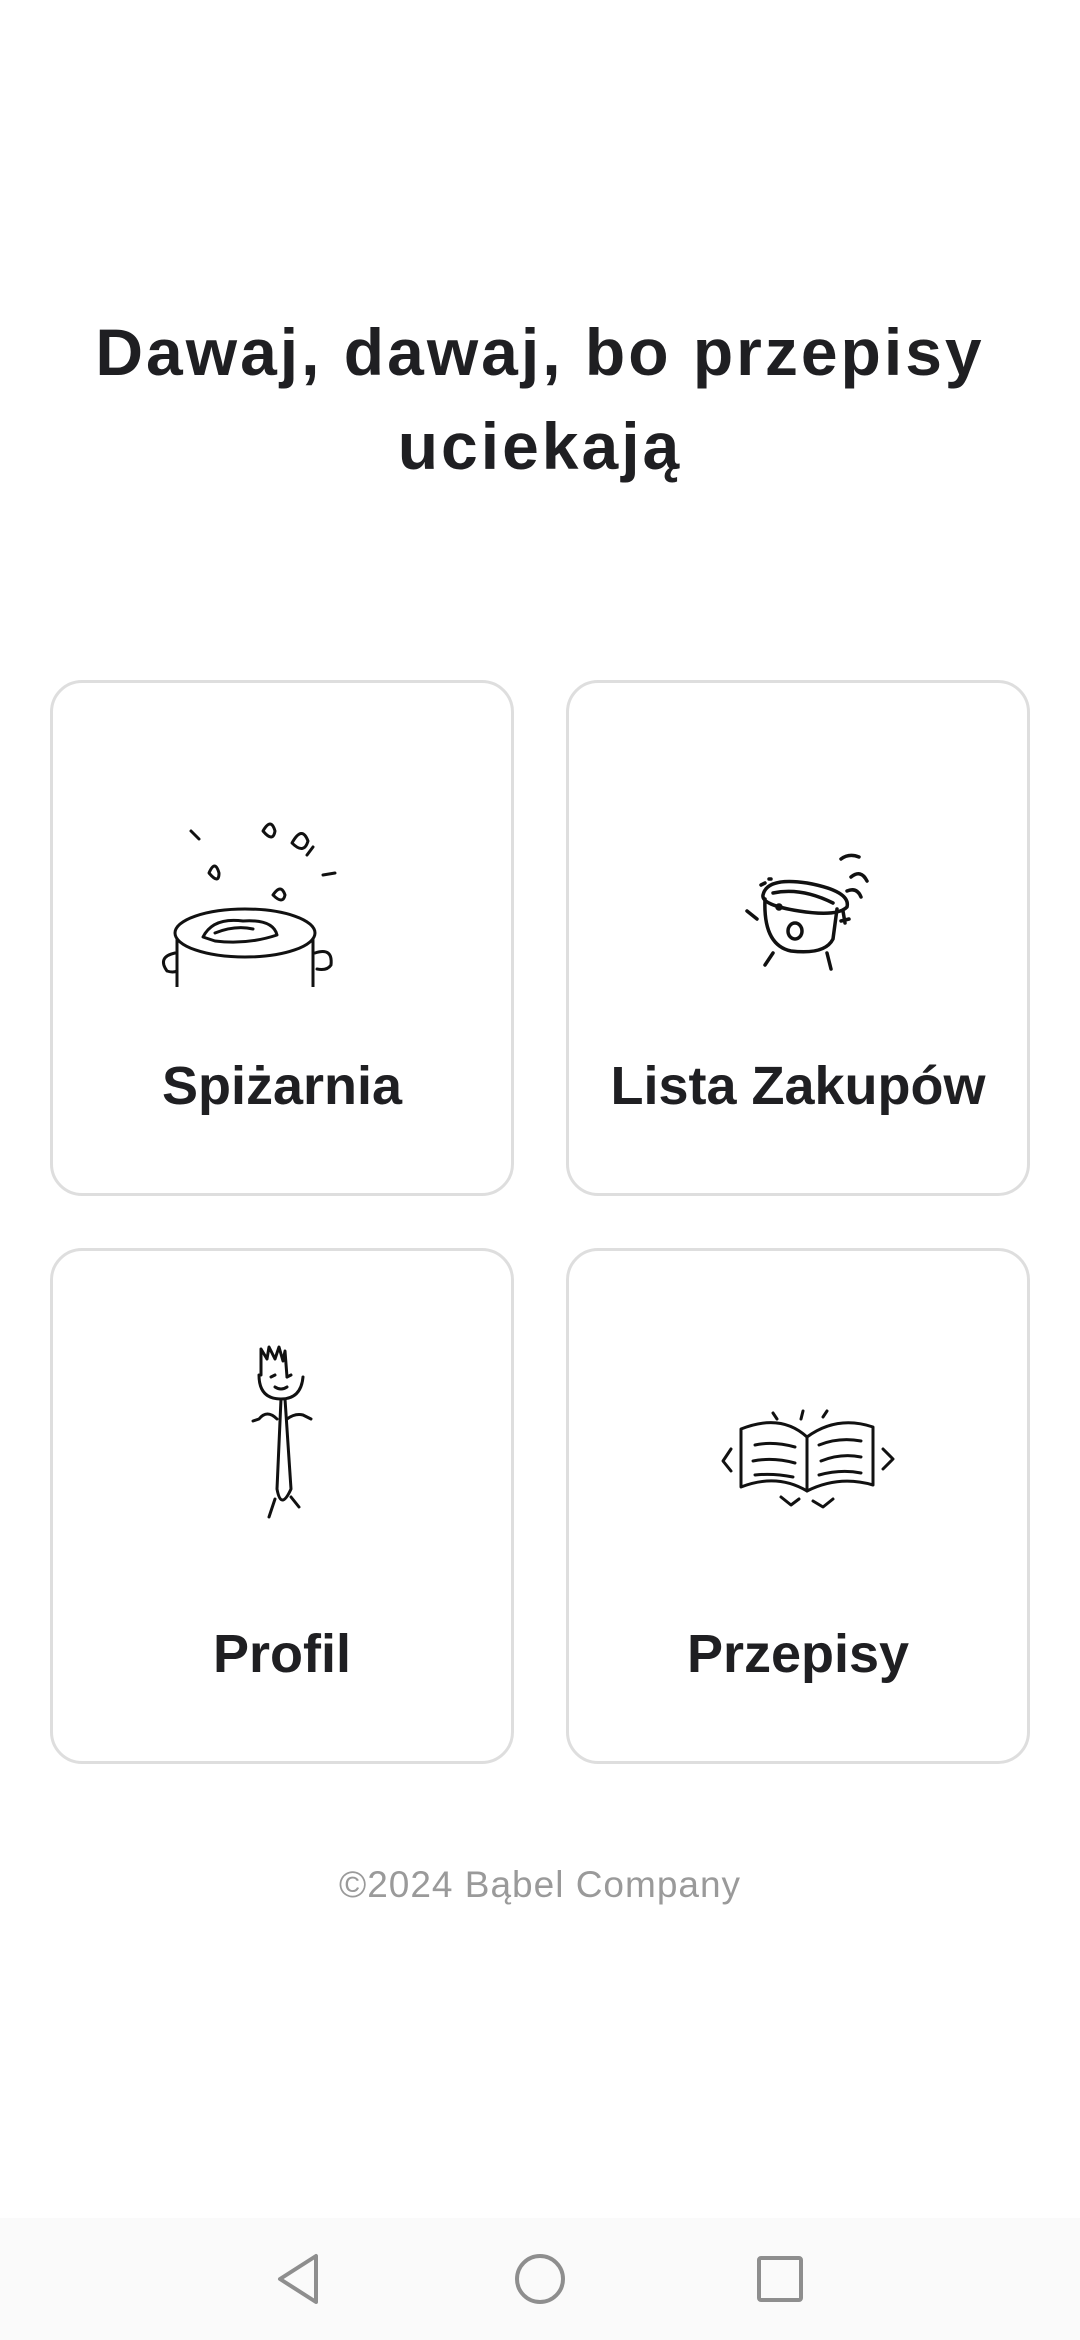 Image resolution: width=1080 pixels, height=2340 pixels. Describe the element at coordinates (780, 2279) in the screenshot. I see `recents-icon` at that location.